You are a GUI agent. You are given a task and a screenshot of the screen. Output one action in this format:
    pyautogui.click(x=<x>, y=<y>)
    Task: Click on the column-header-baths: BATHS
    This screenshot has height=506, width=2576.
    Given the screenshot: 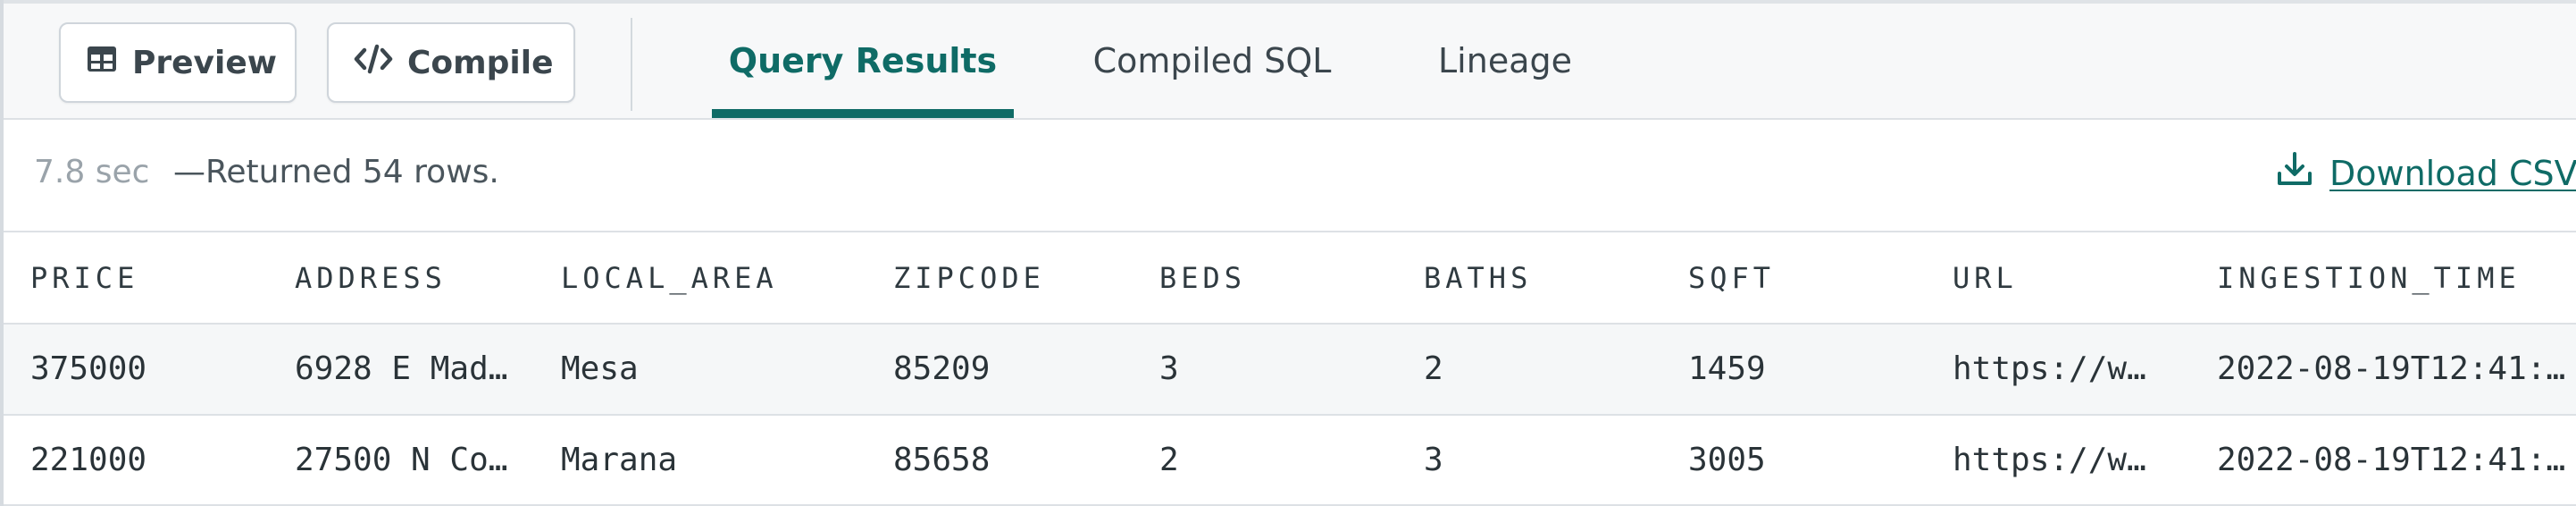 What is the action you would take?
    pyautogui.click(x=1529, y=278)
    